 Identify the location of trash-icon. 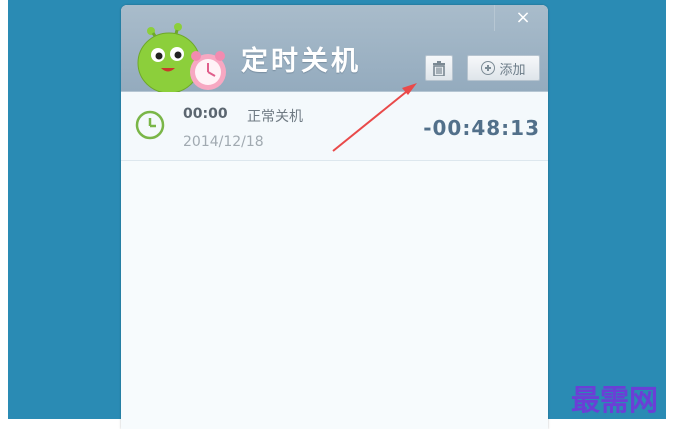
(439, 68).